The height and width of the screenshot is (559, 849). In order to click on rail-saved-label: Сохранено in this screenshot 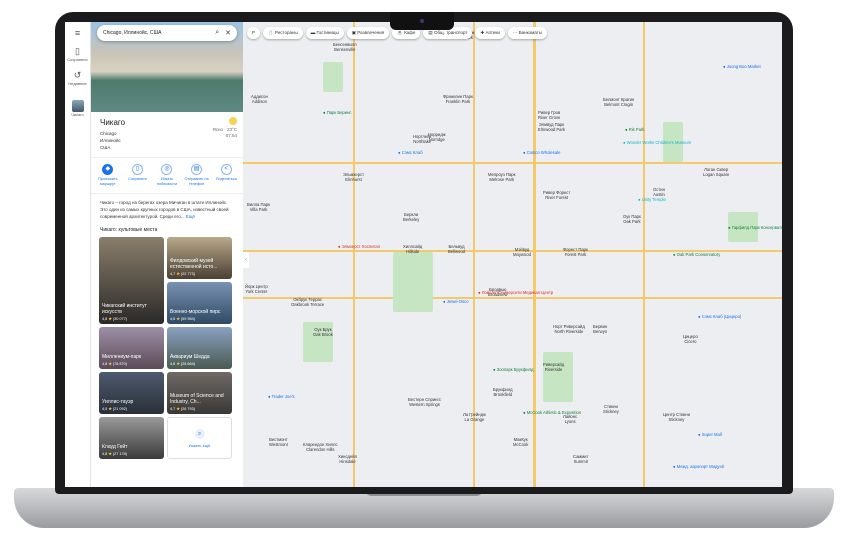, I will do `click(77, 59)`.